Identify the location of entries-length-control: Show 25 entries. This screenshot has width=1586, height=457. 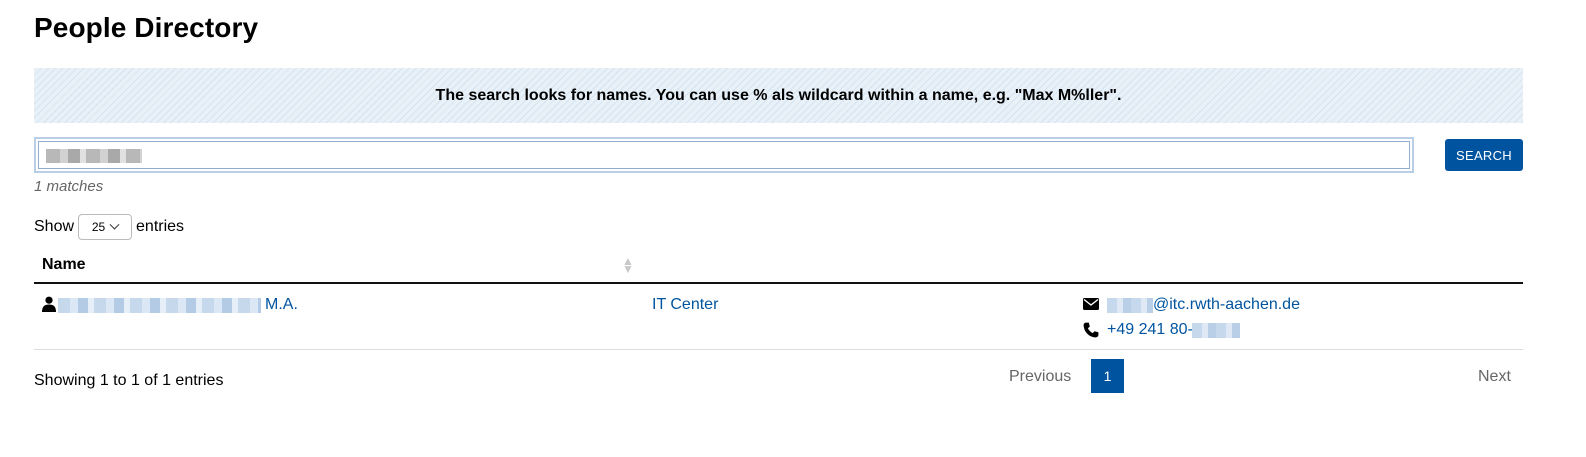
(109, 227).